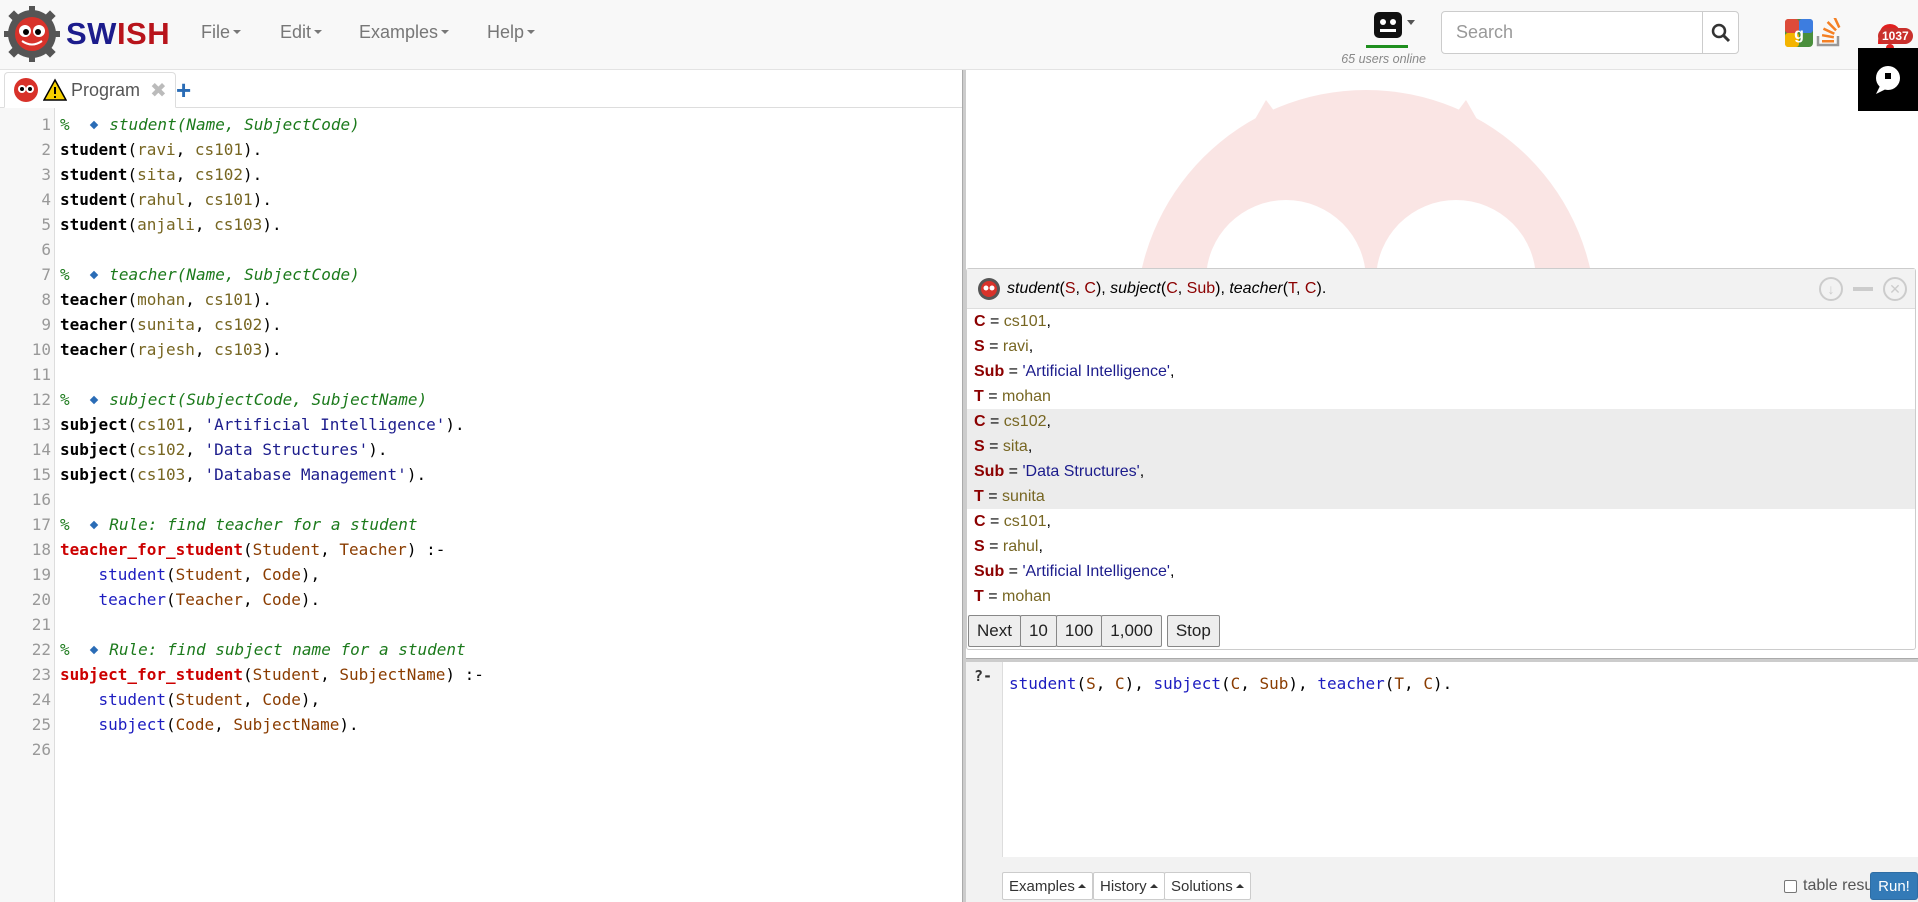 The height and width of the screenshot is (902, 1918). Describe the element at coordinates (41, 699) in the screenshot. I see `line-number: 24` at that location.